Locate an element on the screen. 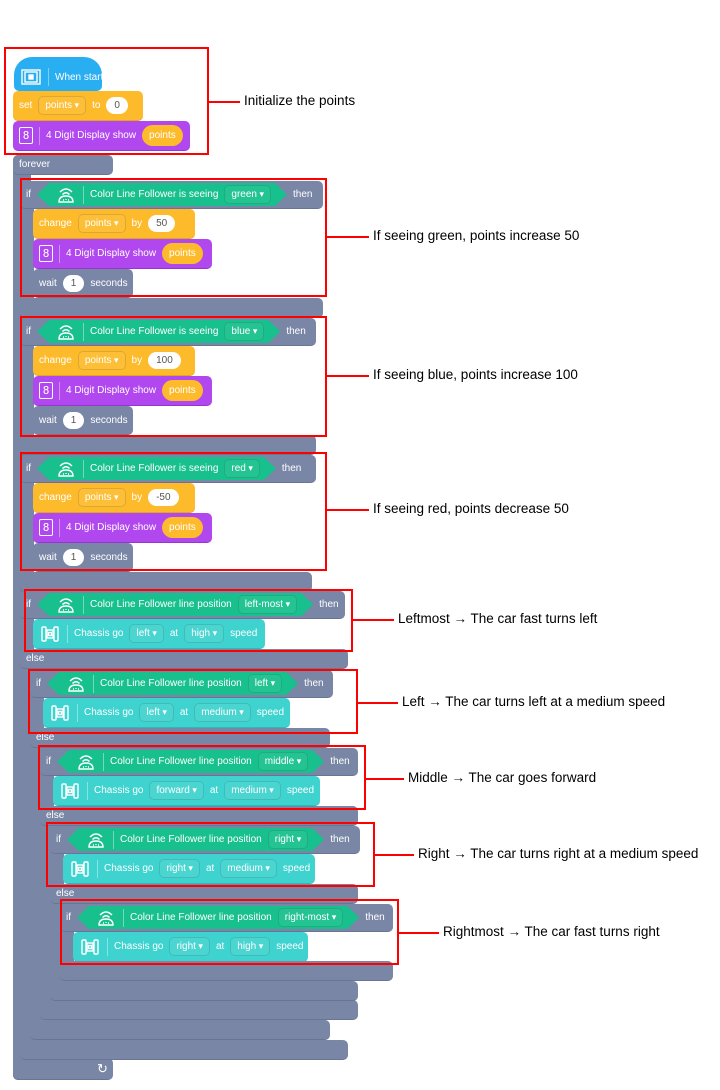  forever-label: forever is located at coordinates (35, 164).